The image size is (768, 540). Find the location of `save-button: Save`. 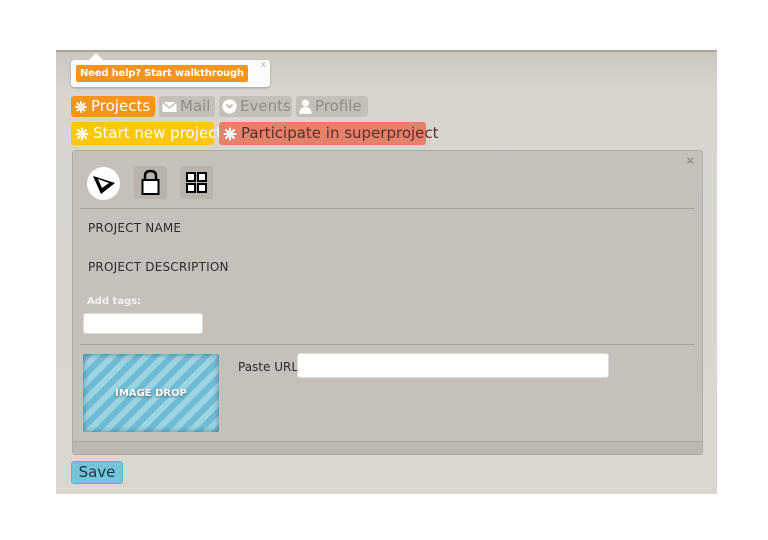

save-button: Save is located at coordinates (97, 472).